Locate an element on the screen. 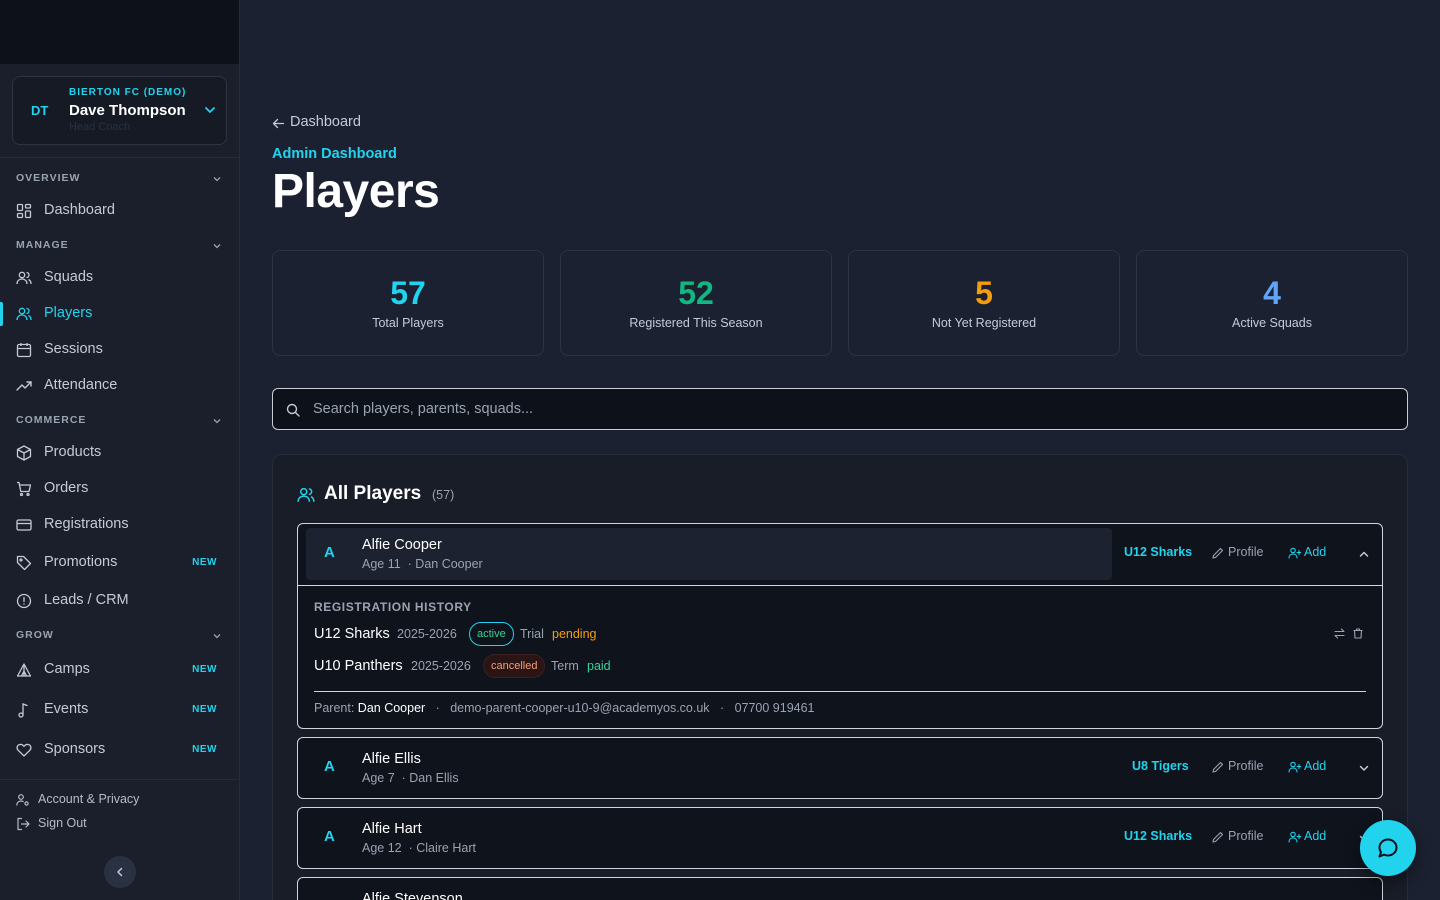  player-squad-link: U8 Tigers is located at coordinates (1160, 766).